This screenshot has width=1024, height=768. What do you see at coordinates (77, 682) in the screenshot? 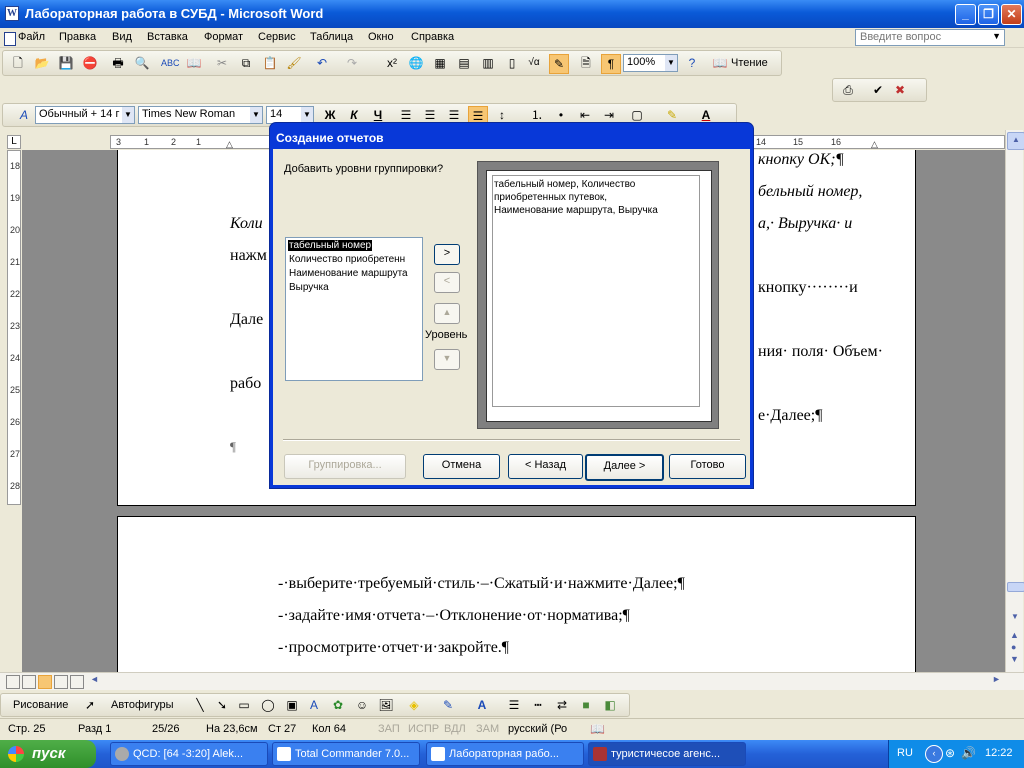
I see `reading-layout-icon` at bounding box center [77, 682].